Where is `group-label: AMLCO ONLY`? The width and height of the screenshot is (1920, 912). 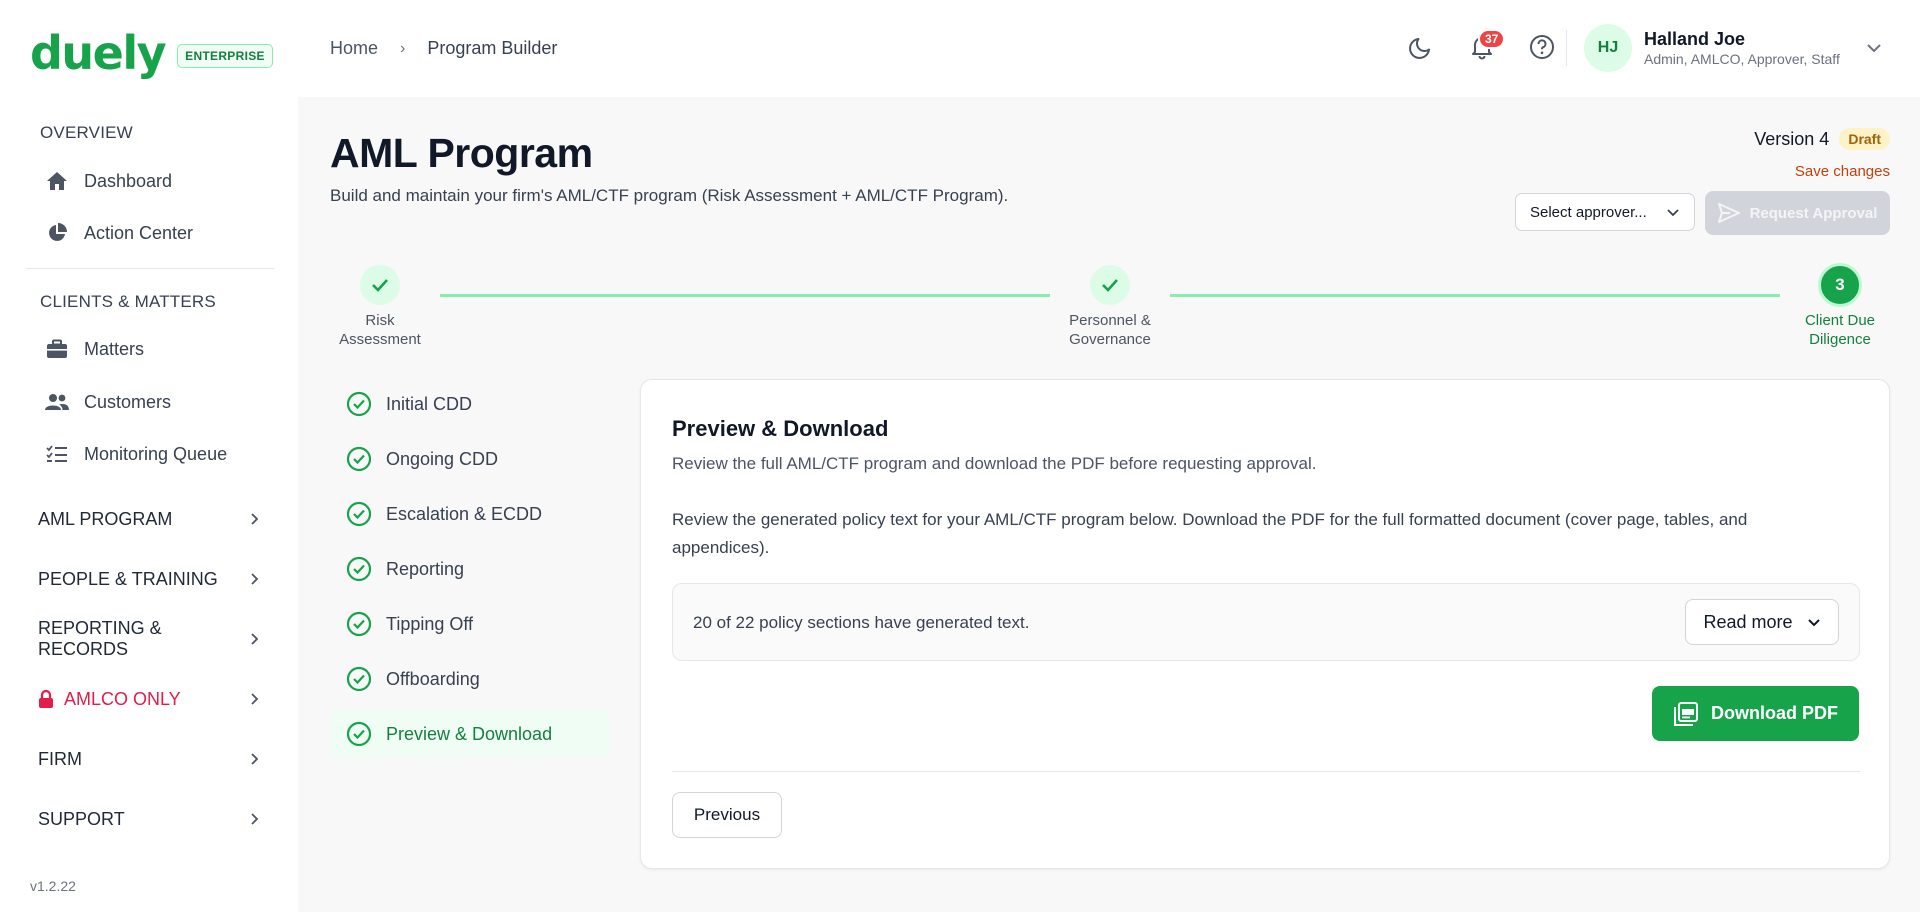
group-label: AMLCO ONLY is located at coordinates (122, 698).